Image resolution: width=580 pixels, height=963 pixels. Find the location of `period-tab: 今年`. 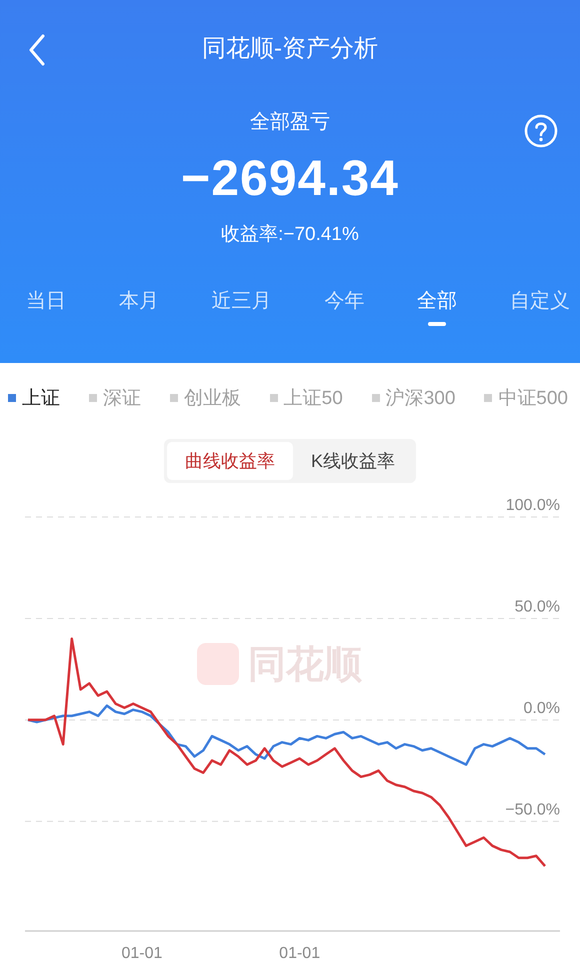

period-tab: 今年 is located at coordinates (344, 310).